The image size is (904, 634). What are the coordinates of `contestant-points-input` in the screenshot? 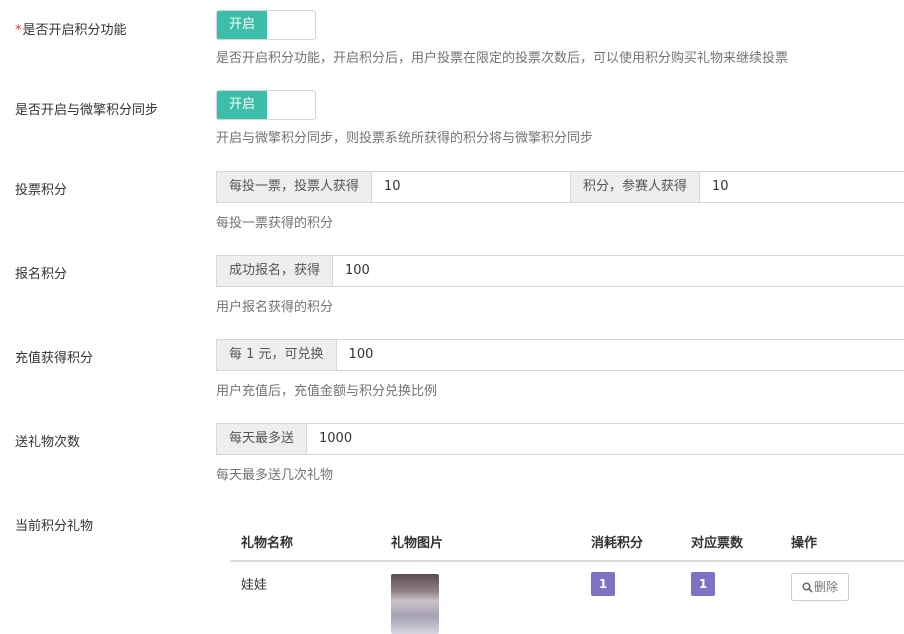 It's located at (802, 187).